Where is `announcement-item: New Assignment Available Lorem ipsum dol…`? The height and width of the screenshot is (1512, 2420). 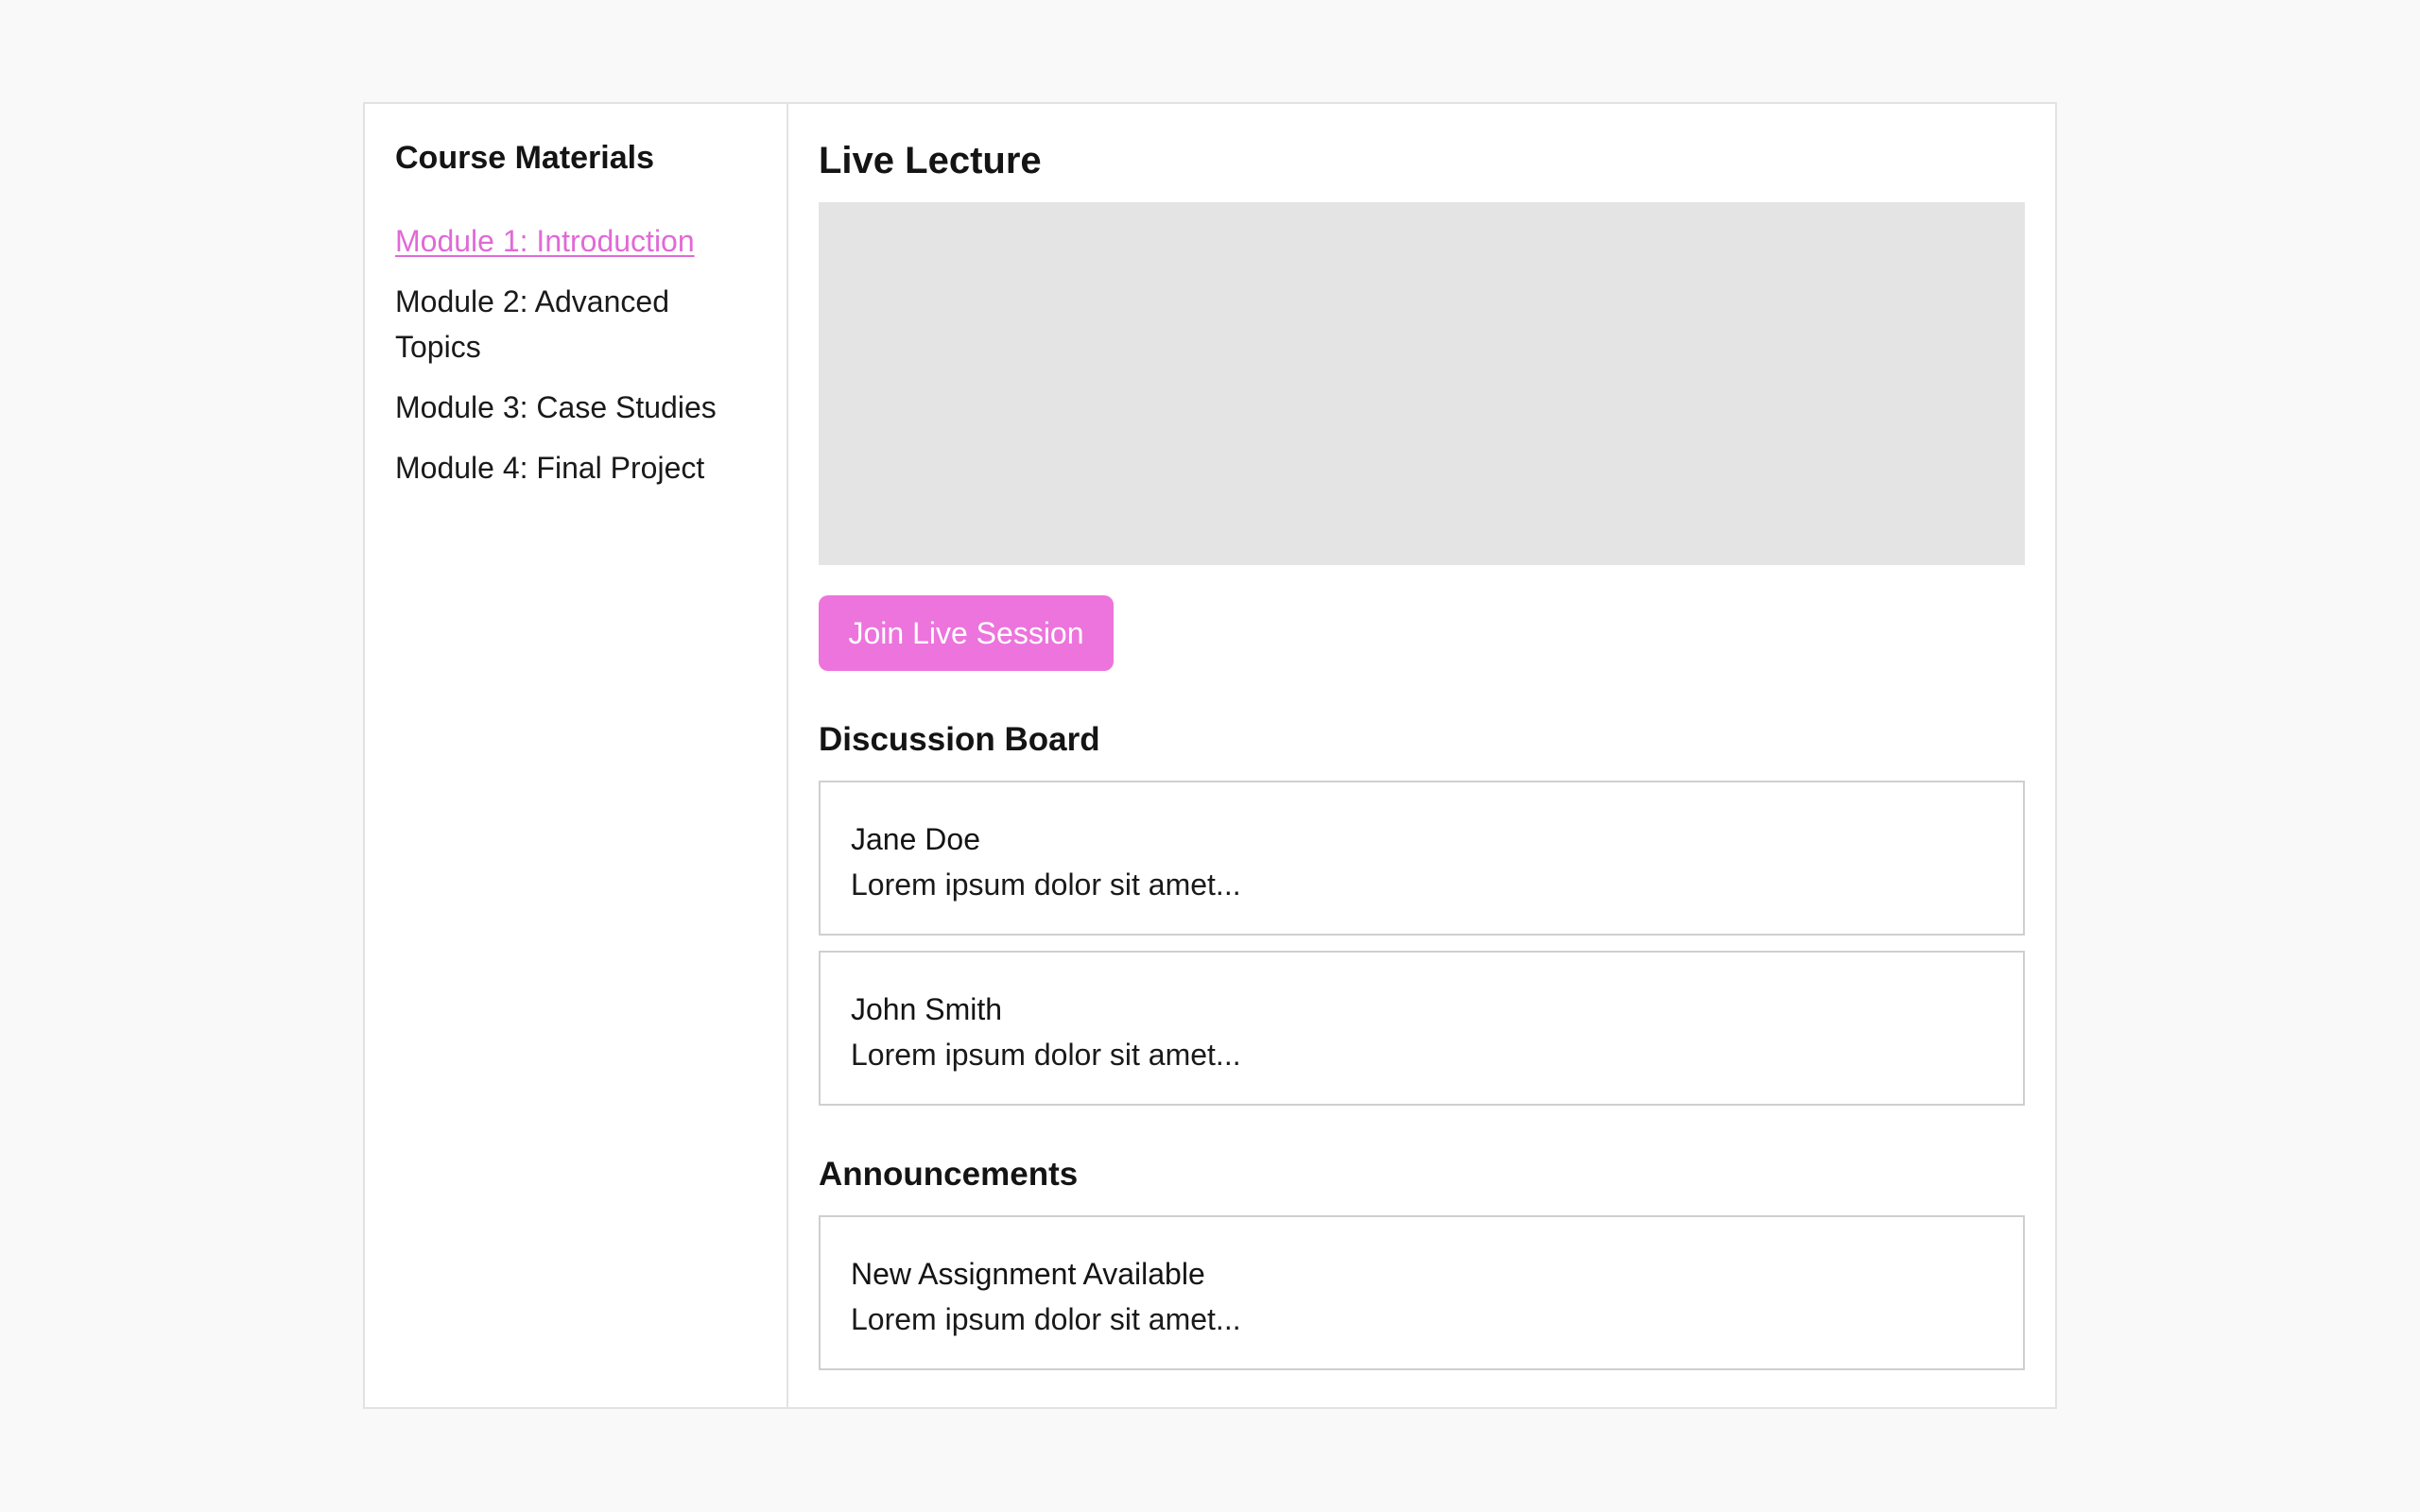 announcement-item: New Assignment Available Lorem ipsum dol… is located at coordinates (1422, 1292).